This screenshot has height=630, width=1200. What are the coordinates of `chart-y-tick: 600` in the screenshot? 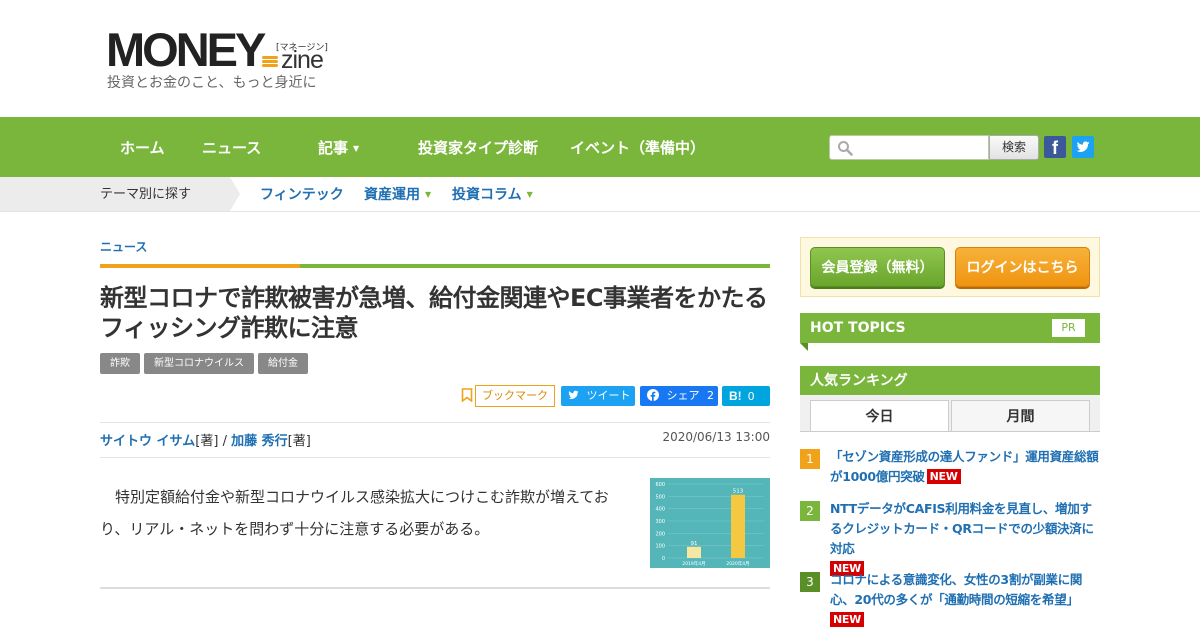 It's located at (660, 485).